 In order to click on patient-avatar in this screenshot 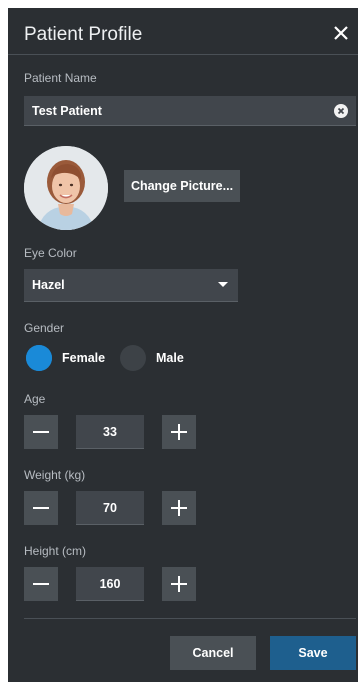, I will do `click(66, 188)`.